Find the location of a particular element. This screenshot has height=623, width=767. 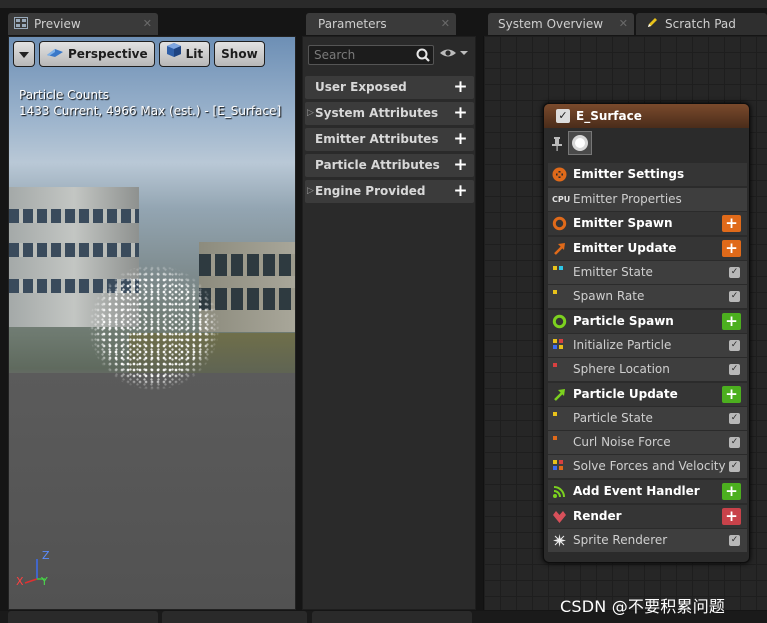

emitter-state-row: Emitter State ✓ is located at coordinates (647, 272).